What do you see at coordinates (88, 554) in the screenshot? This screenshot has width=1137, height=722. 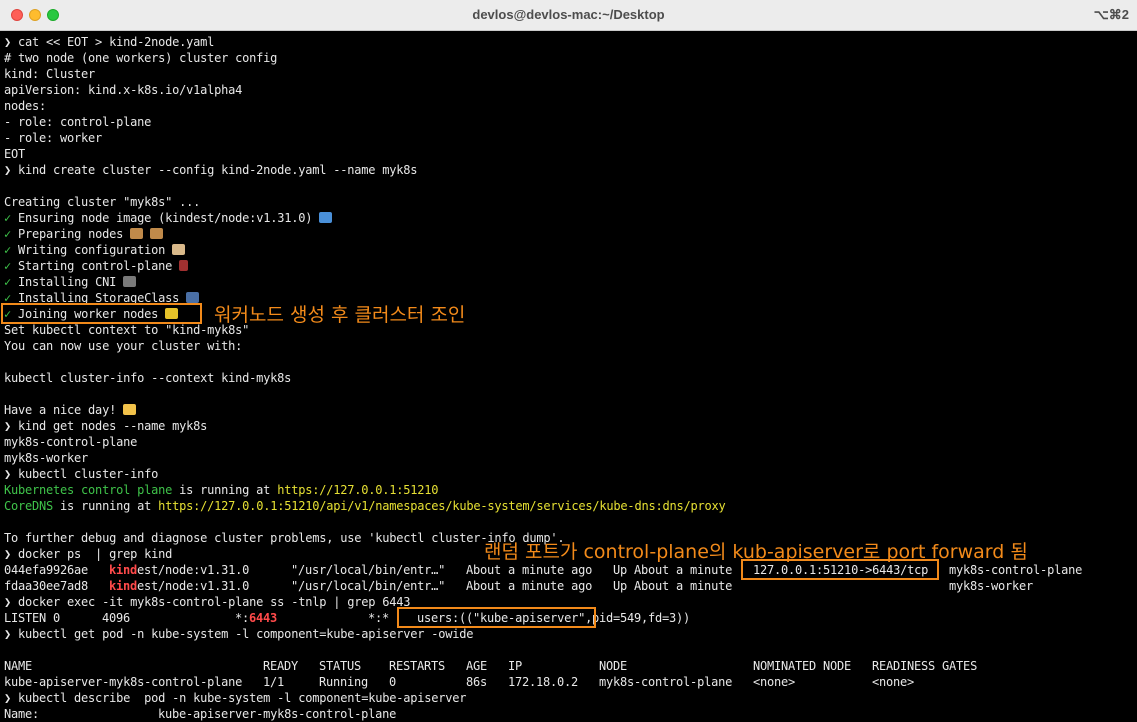 I see `terminal-line: ❯ docker ps | grep kind` at bounding box center [88, 554].